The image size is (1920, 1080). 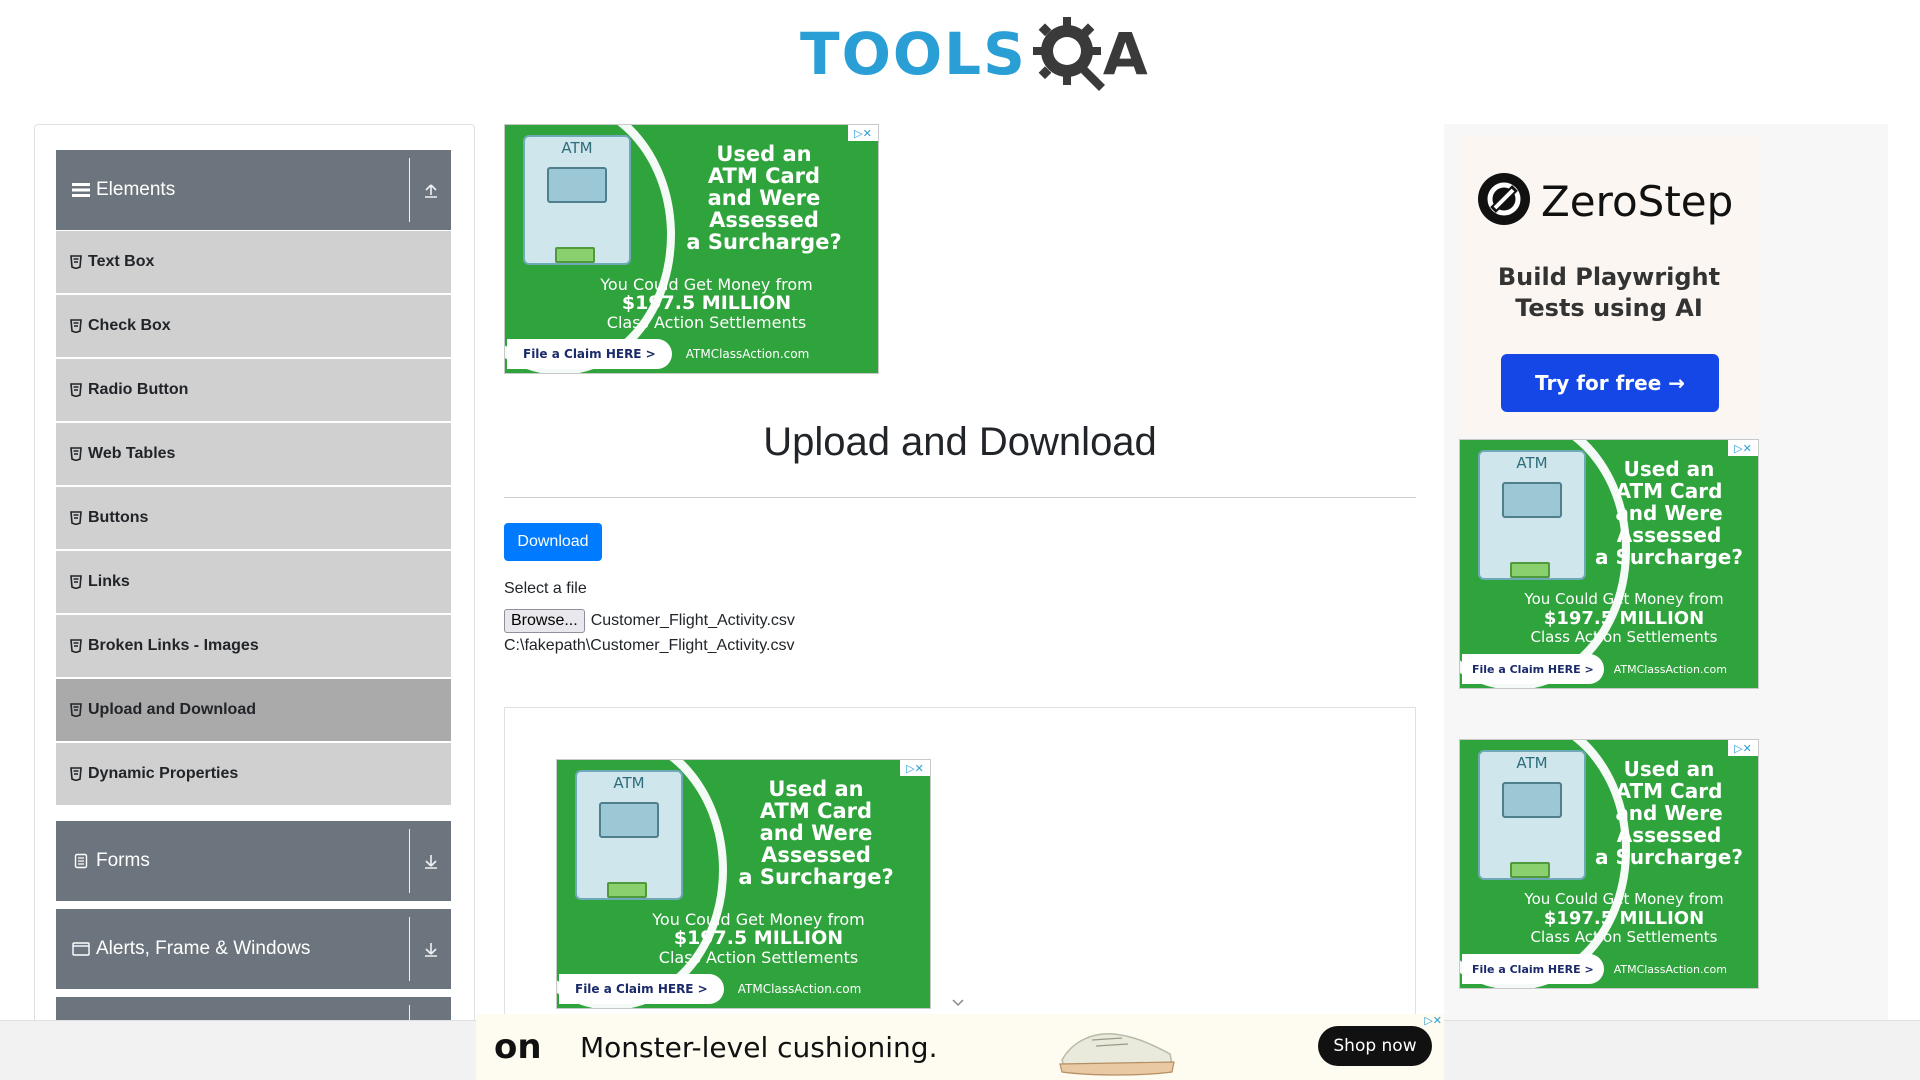 What do you see at coordinates (759, 1047) in the screenshot?
I see `bottom-ad-text: Monster-level cushioning.` at bounding box center [759, 1047].